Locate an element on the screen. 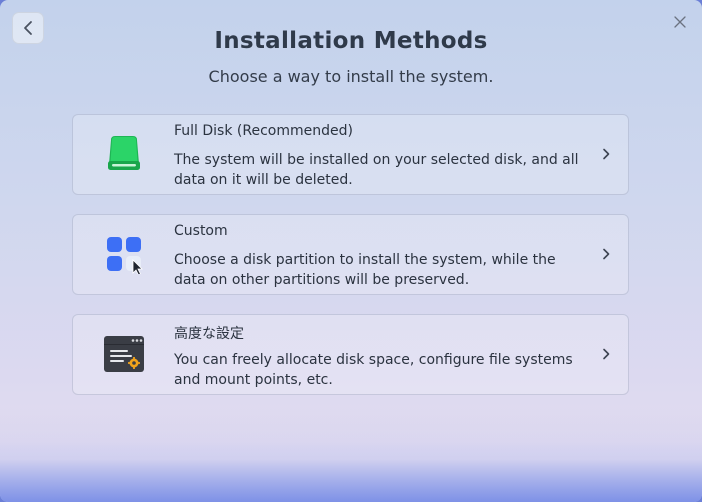 The image size is (702, 502). option-title: 高度な設定 is located at coordinates (209, 334).